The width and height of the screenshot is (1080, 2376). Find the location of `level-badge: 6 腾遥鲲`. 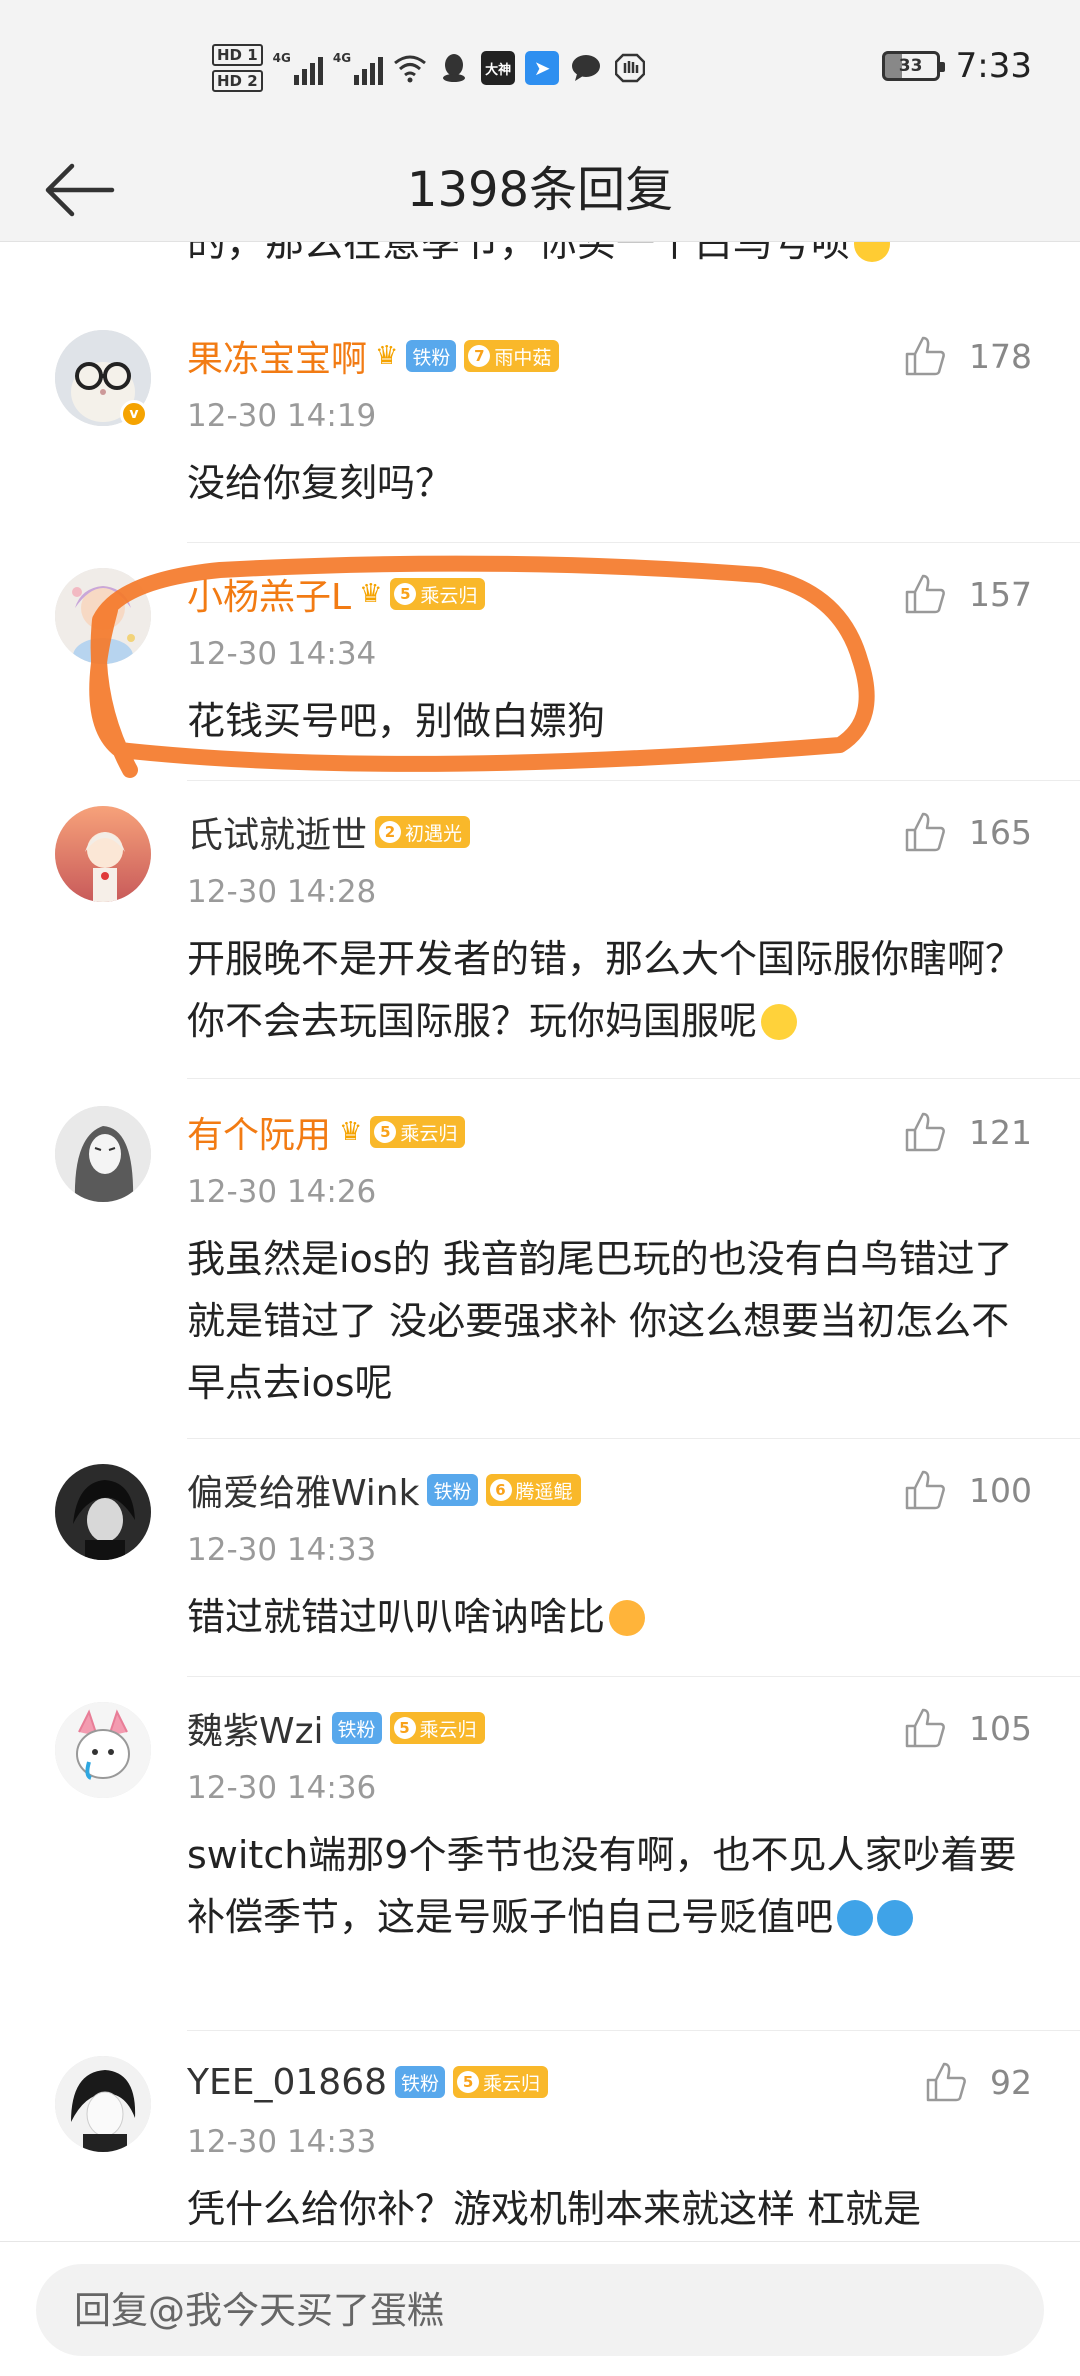

level-badge: 6 腾遥鲲 is located at coordinates (533, 1490).